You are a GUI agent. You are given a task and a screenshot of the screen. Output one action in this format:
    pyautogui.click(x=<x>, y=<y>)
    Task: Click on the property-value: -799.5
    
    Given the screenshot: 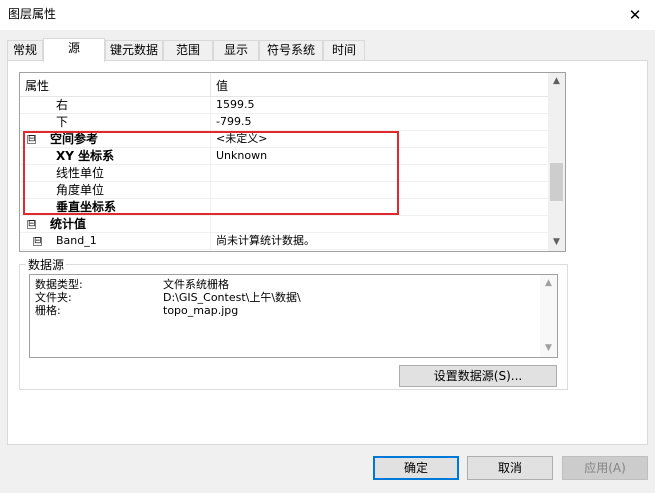 What is the action you would take?
    pyautogui.click(x=234, y=121)
    